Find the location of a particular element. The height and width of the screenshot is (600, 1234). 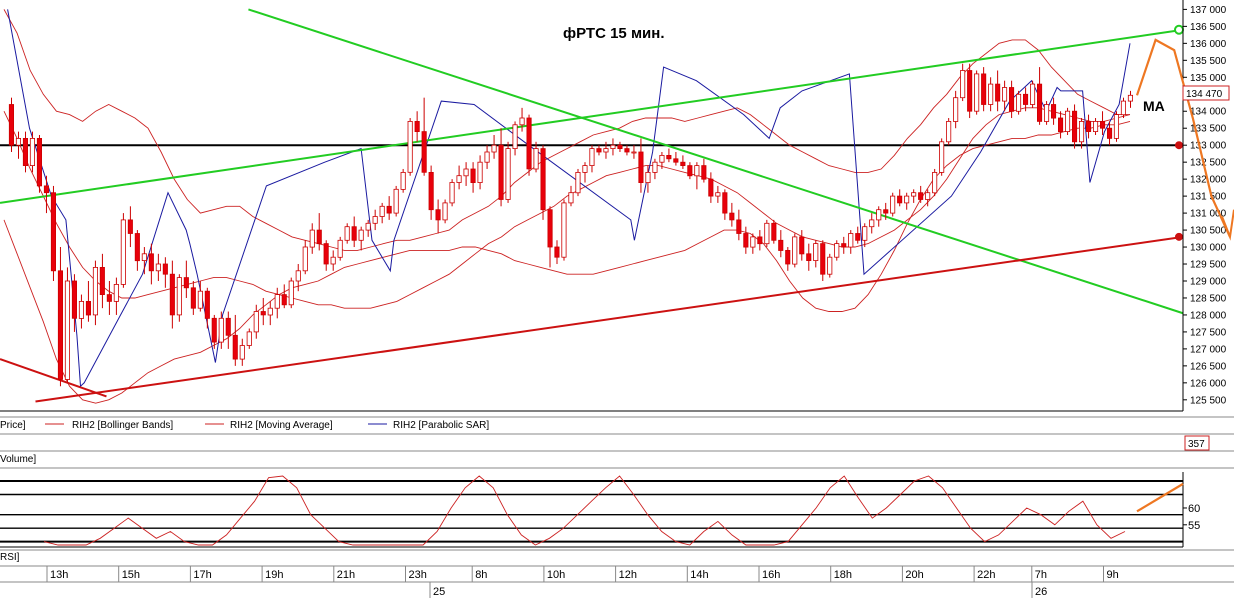

price-tick-label: 130 000 is located at coordinates (1208, 248).